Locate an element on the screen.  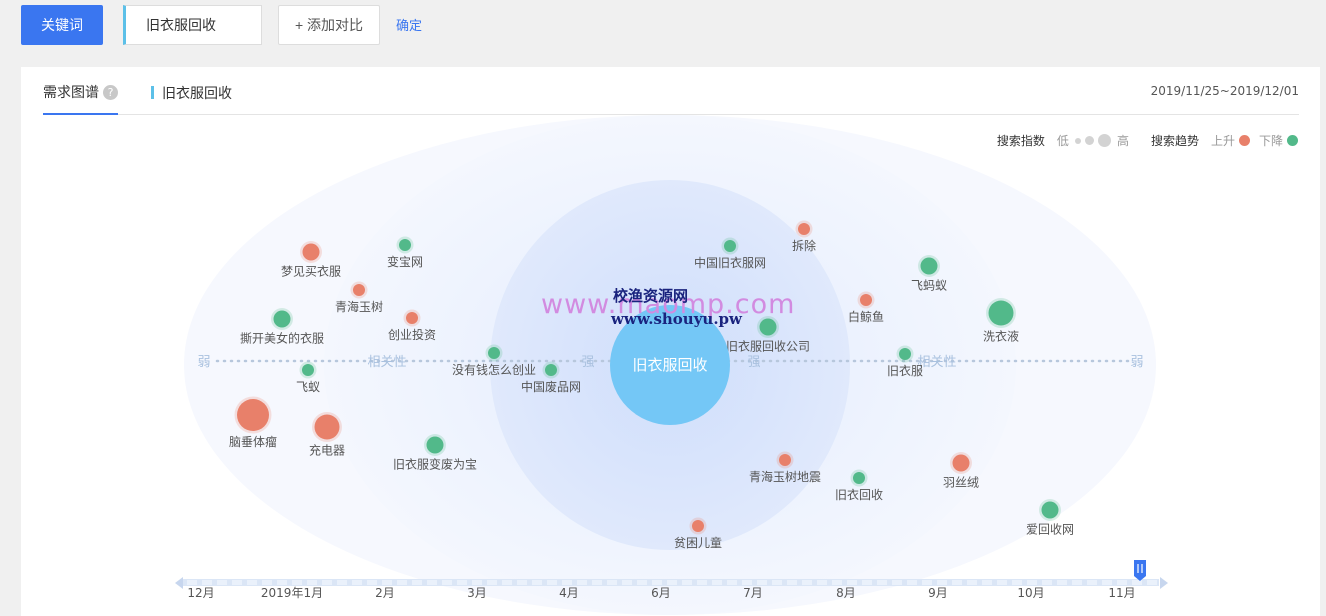
node-label: 撕开美女的衣服 is located at coordinates (282, 338).